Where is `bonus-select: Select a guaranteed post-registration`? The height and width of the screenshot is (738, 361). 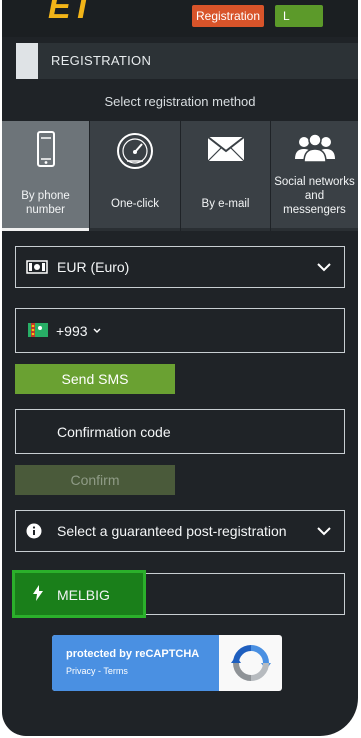
bonus-select: Select a guaranteed post-registration is located at coordinates (180, 531).